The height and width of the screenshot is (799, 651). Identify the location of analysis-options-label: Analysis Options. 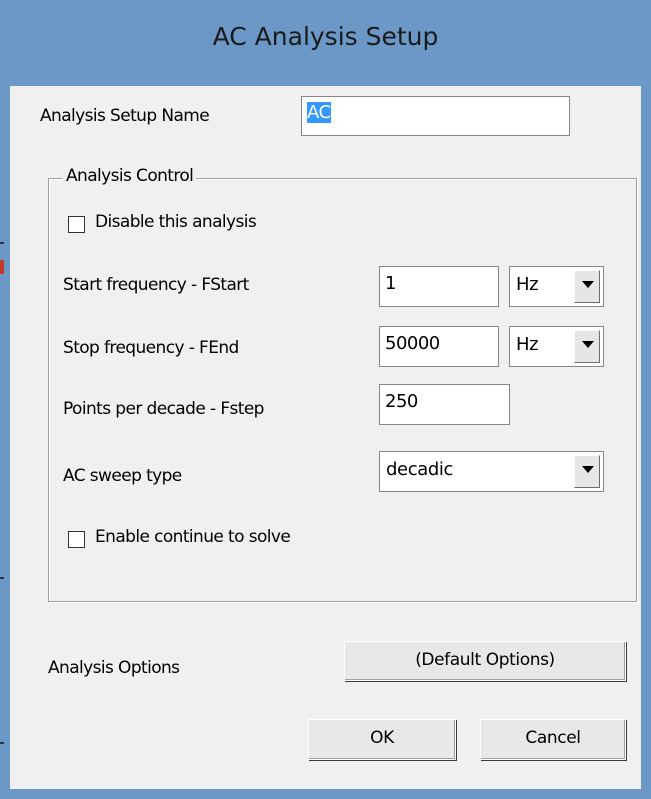
(114, 668).